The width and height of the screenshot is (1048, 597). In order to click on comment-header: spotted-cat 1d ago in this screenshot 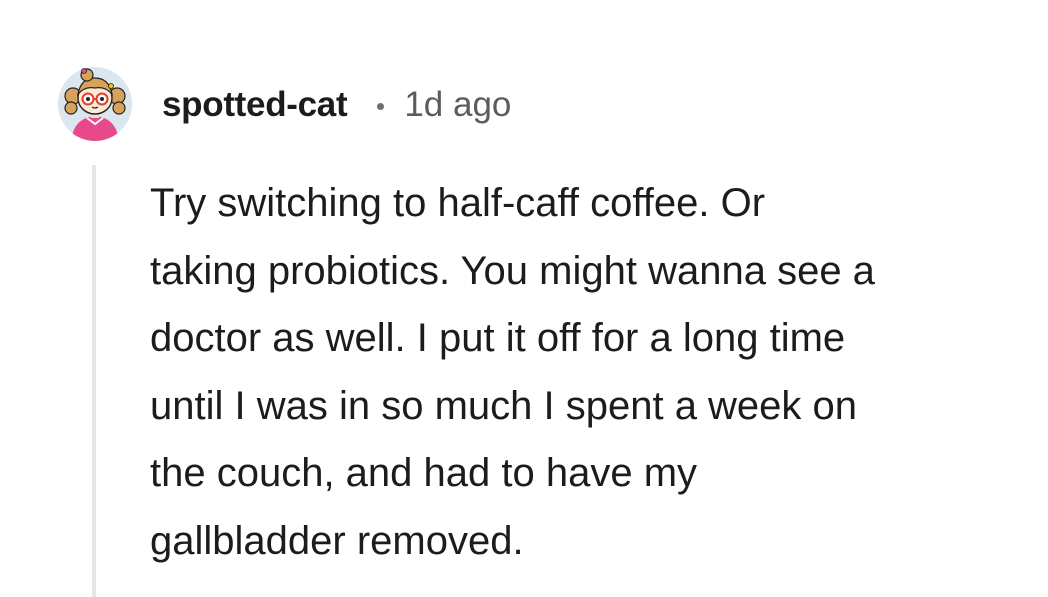, I will do `click(336, 105)`.